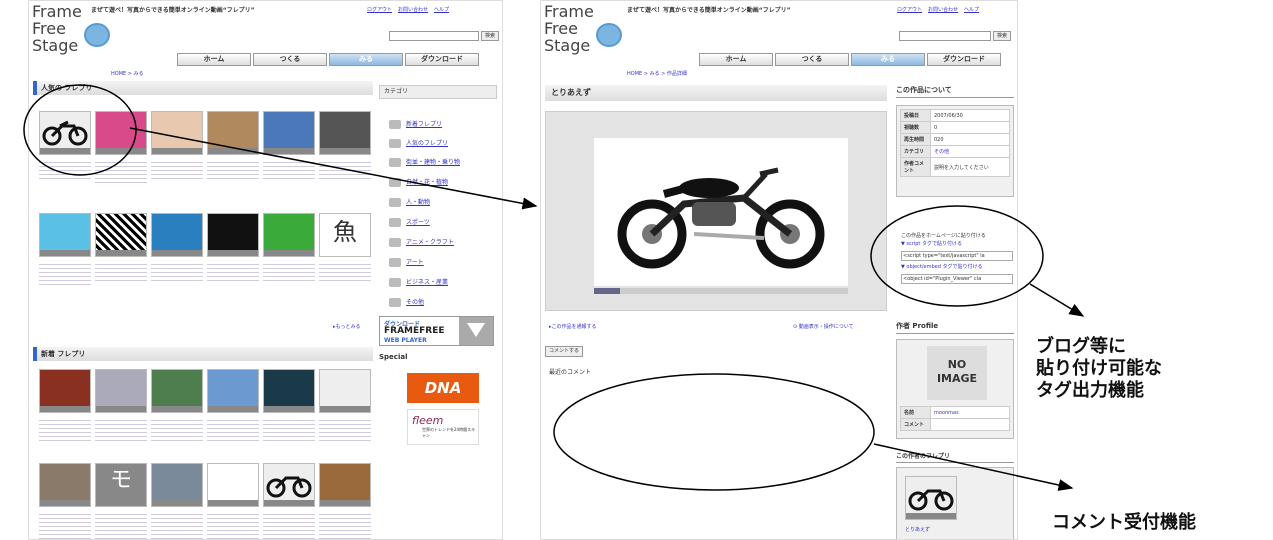 This screenshot has height=540, width=1273. I want to click on comment-function-label: コメント受付機能, so click(1124, 522).